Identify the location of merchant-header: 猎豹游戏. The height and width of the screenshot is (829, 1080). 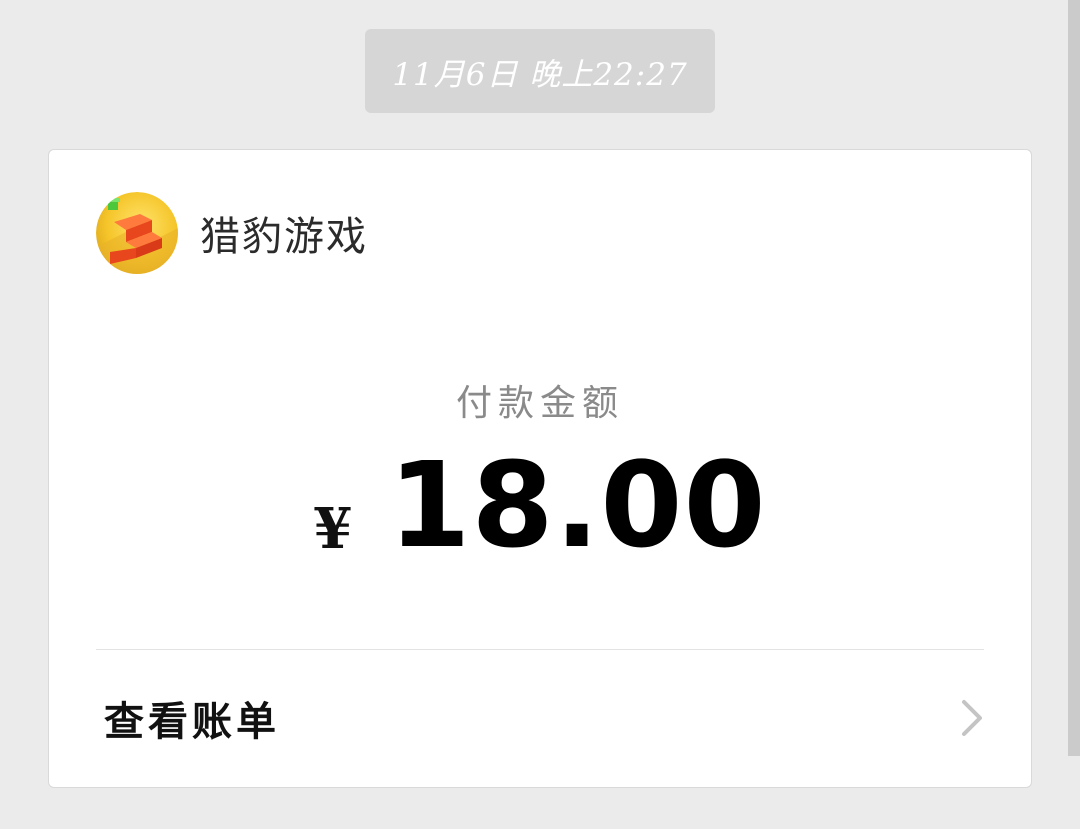
(232, 233).